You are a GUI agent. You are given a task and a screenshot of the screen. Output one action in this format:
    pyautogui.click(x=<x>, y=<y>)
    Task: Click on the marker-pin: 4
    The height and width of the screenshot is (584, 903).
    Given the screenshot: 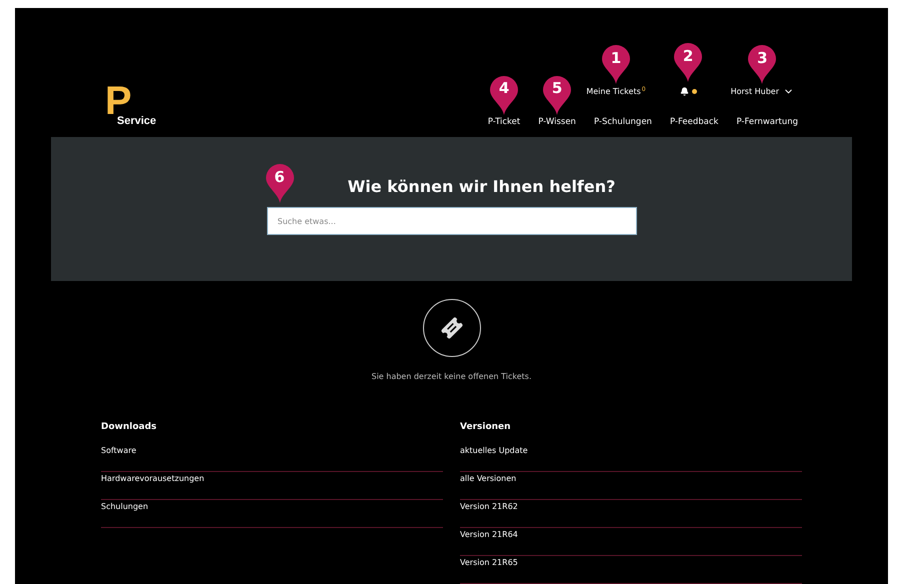 What is the action you would take?
    pyautogui.click(x=504, y=94)
    